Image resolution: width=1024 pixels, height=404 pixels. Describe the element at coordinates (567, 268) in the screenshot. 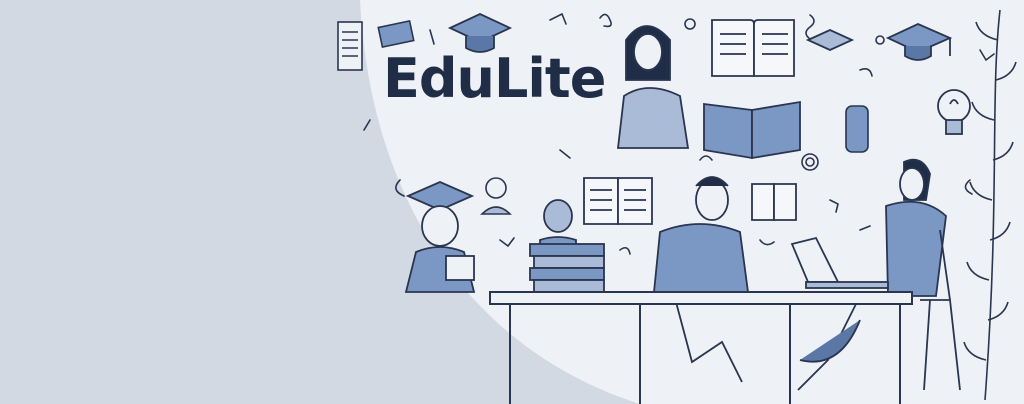

I see `book-stack-icon` at that location.